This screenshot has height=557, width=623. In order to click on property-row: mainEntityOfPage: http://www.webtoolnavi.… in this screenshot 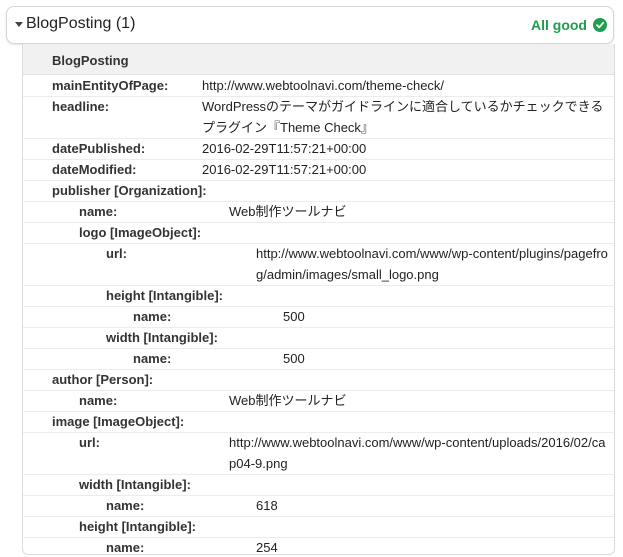, I will do `click(318, 86)`.